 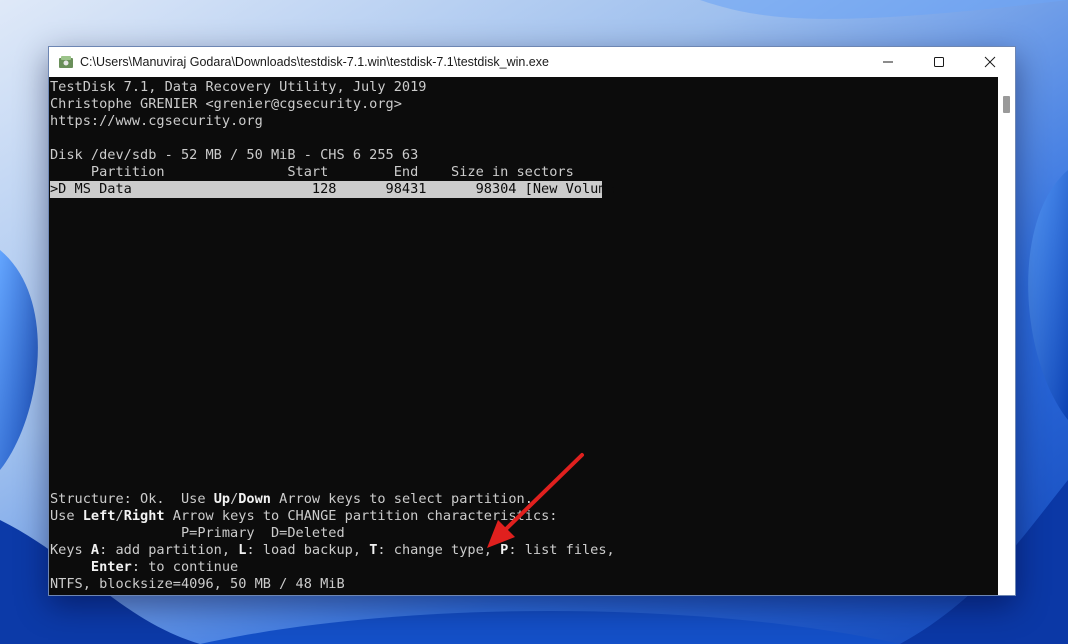 I want to click on scrollbar-thumb, so click(x=1006, y=104).